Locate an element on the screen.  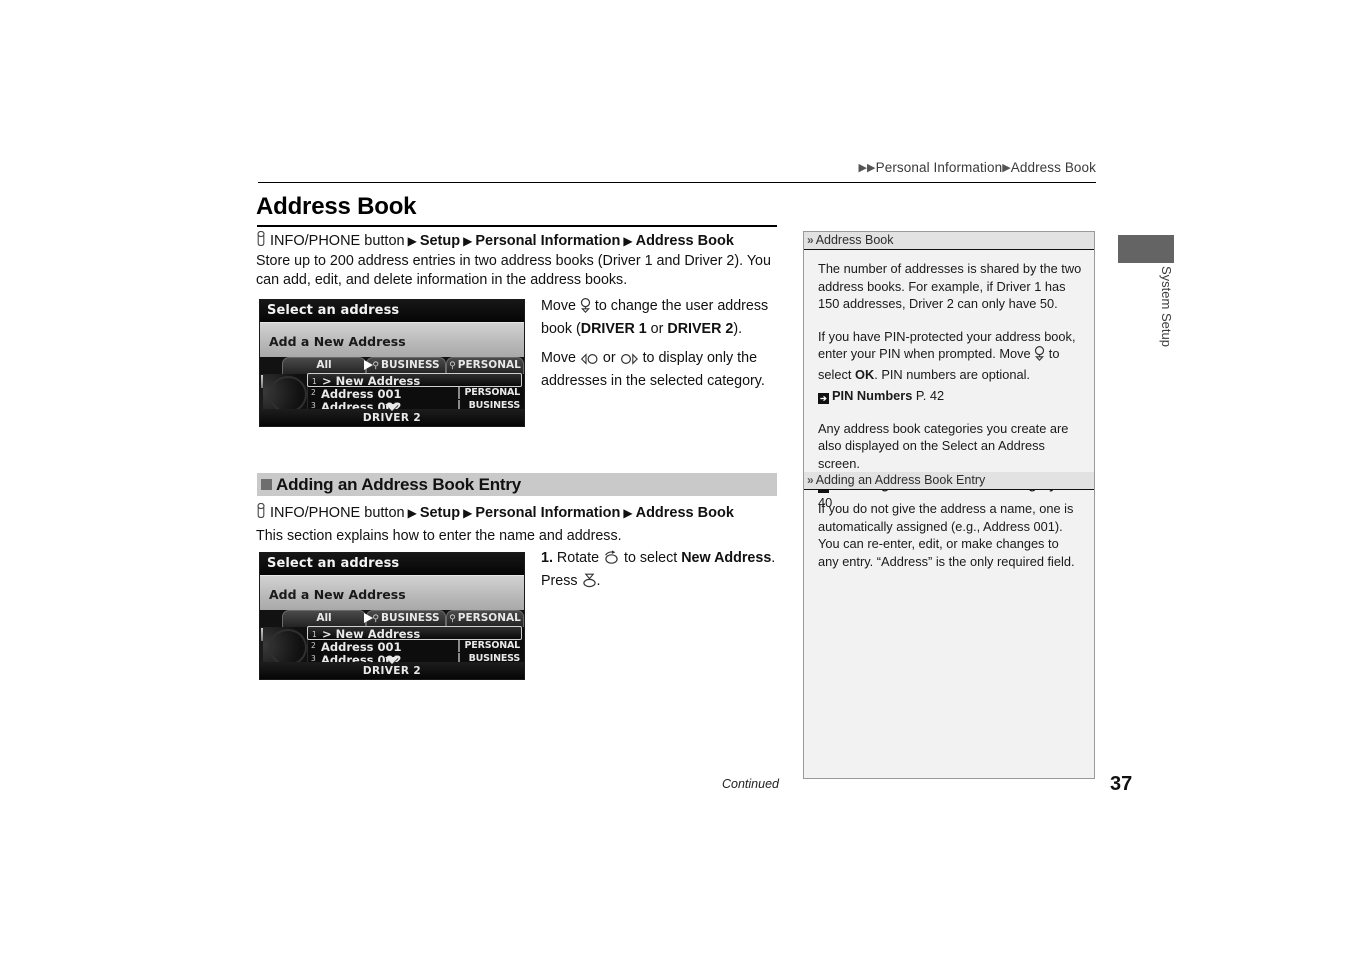
note-header-address-book: » Address Book is located at coordinates (949, 241).